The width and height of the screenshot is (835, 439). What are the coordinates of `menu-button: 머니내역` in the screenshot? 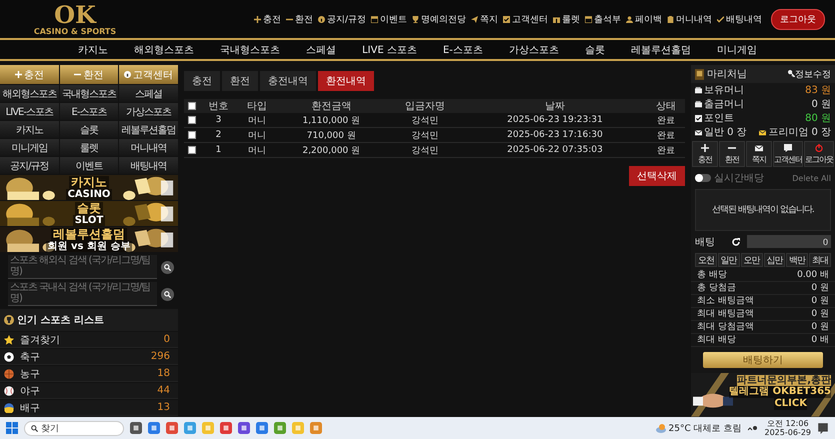 It's located at (148, 147).